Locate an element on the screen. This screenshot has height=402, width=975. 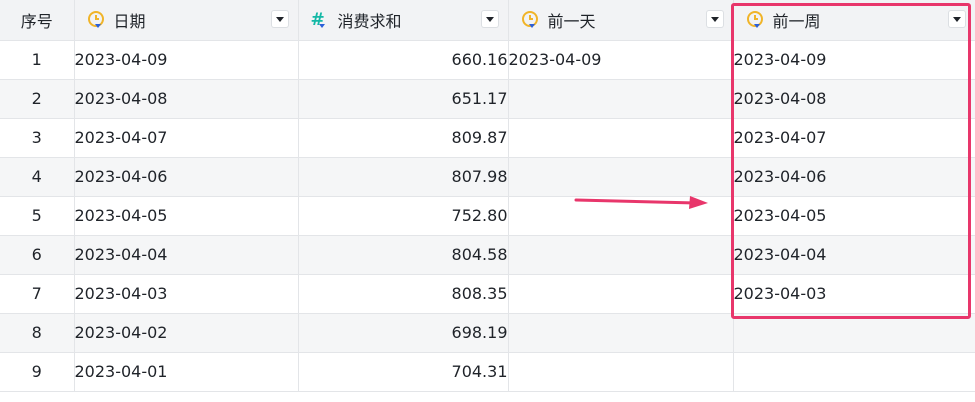
column-header-label: 序号 is located at coordinates (36, 21).